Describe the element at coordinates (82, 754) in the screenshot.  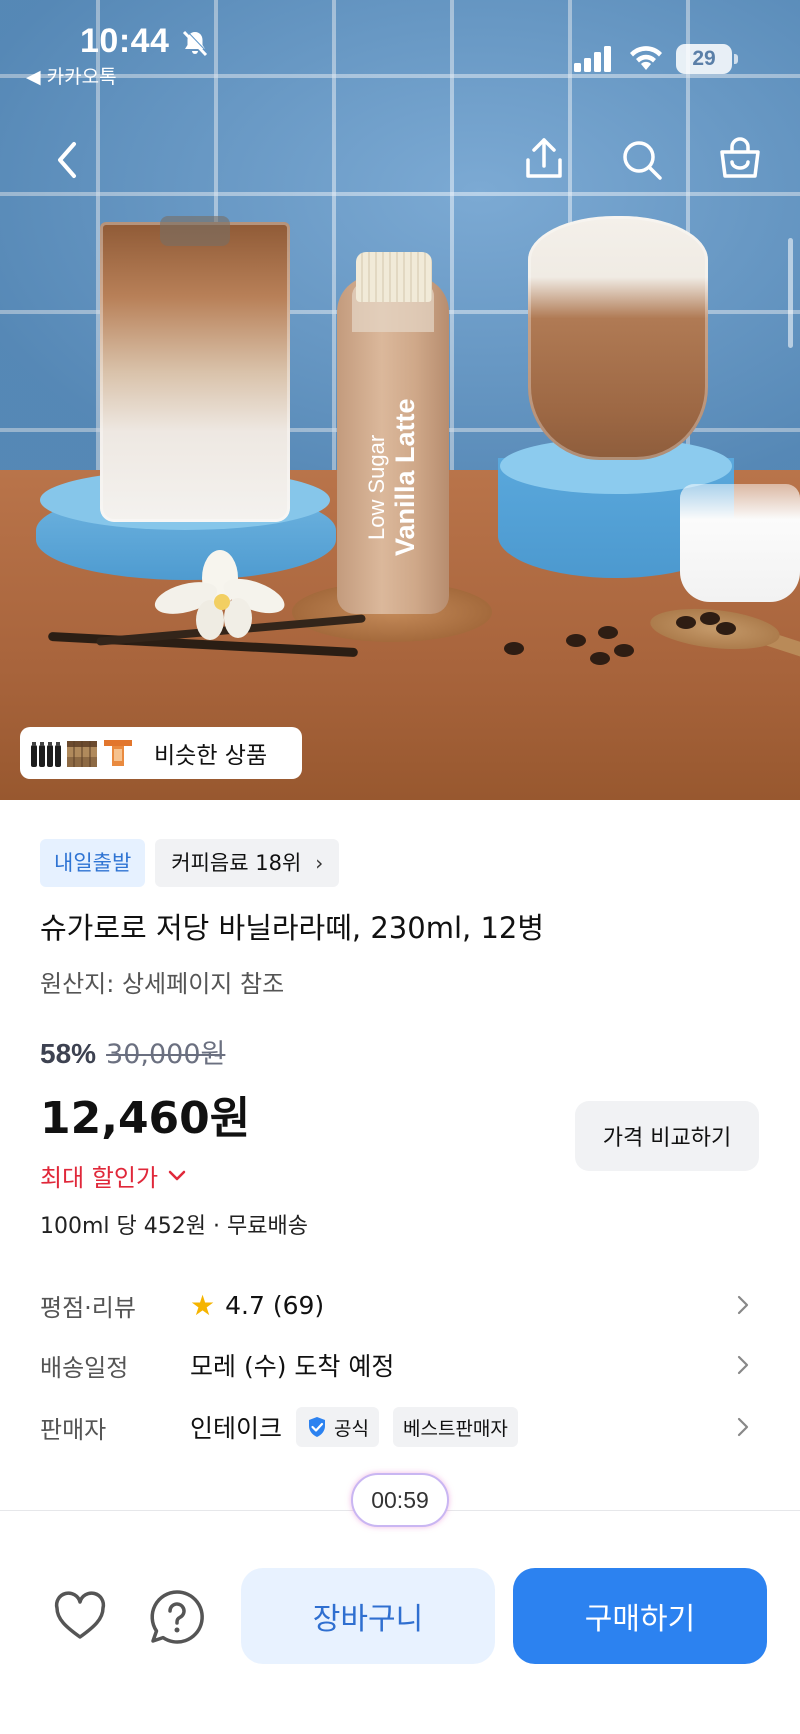
I see `brown-bottles-thumbnail` at that location.